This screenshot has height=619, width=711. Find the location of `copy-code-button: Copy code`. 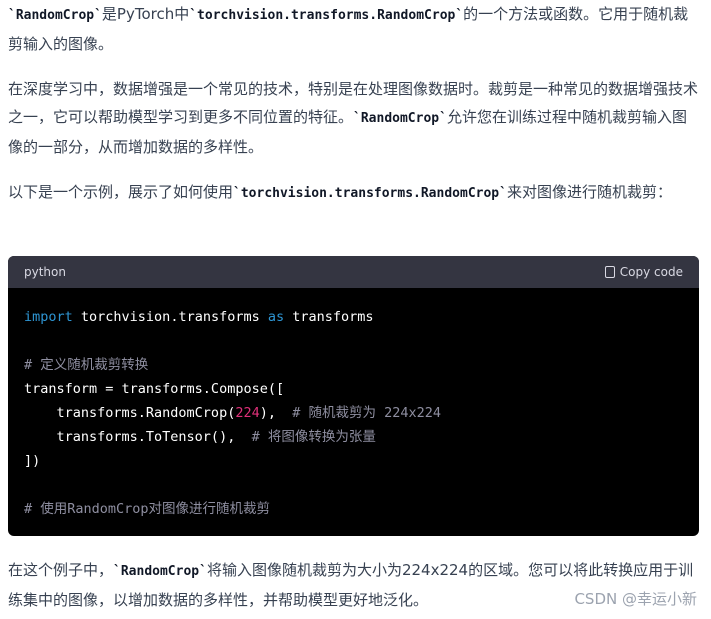

copy-code-button: Copy code is located at coordinates (643, 272).